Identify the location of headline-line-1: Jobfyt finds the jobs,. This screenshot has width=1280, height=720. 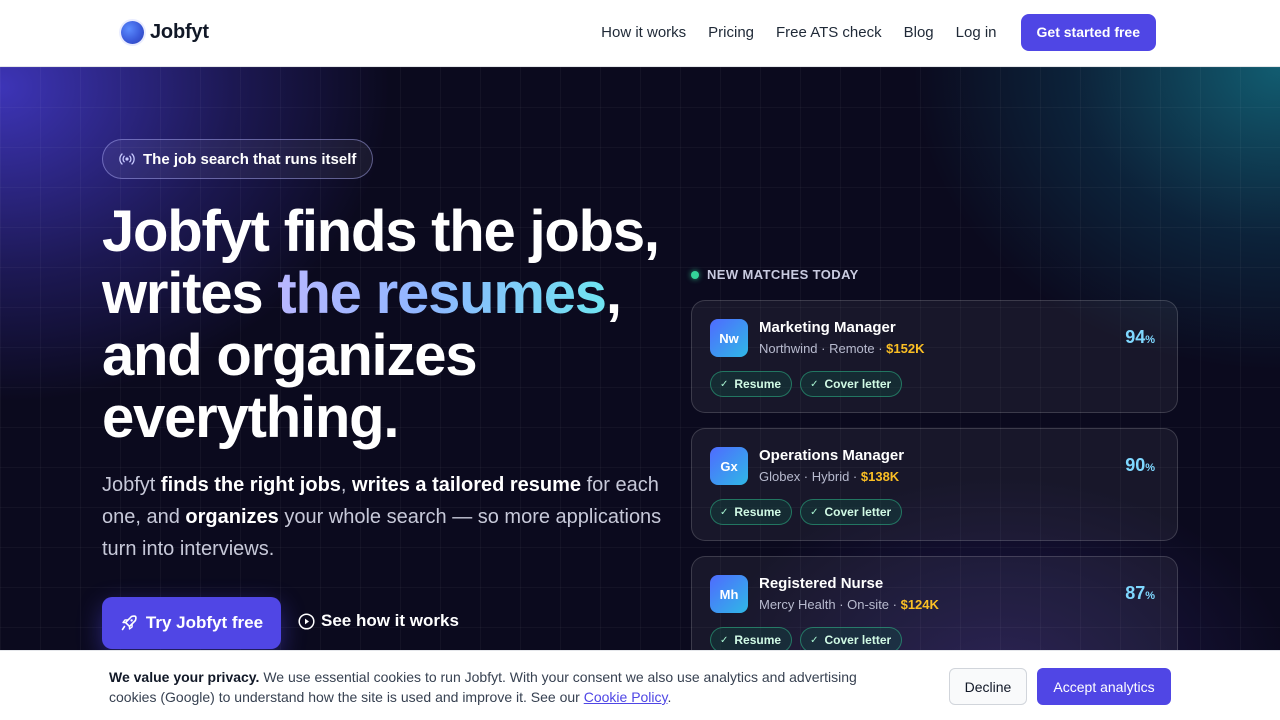
(381, 231).